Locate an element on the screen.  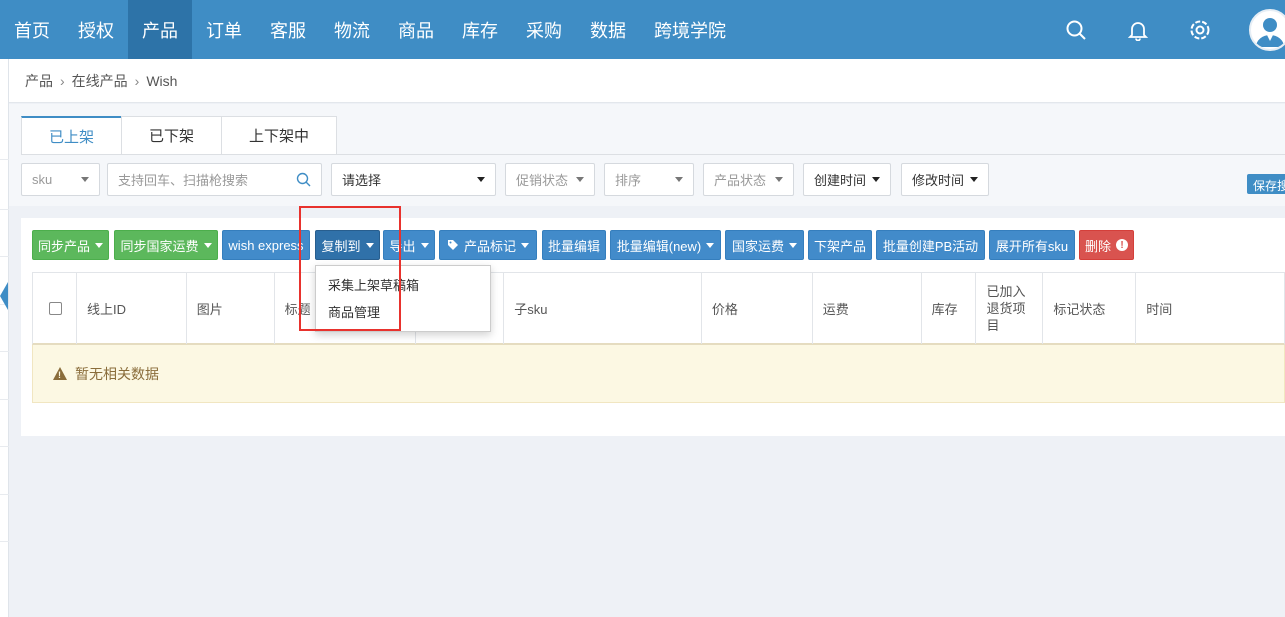
save-search-button: 保存搜 is located at coordinates (1266, 184).